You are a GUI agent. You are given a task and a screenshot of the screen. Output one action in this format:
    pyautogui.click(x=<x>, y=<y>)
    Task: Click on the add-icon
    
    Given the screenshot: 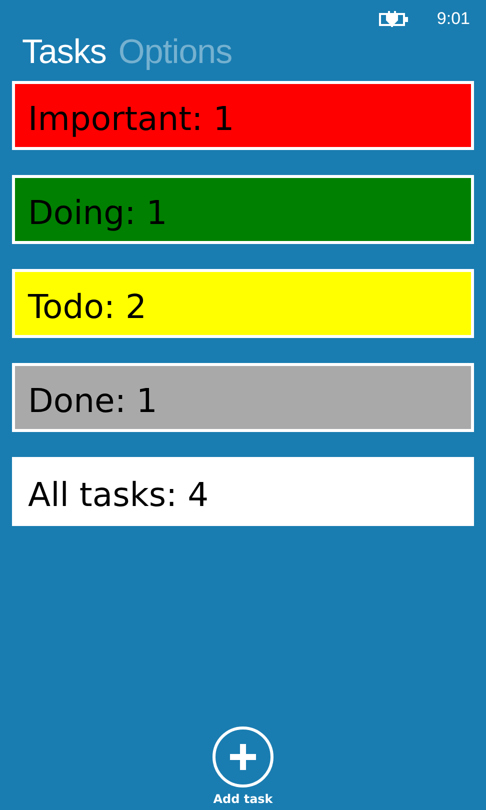 What is the action you would take?
    pyautogui.click(x=243, y=757)
    